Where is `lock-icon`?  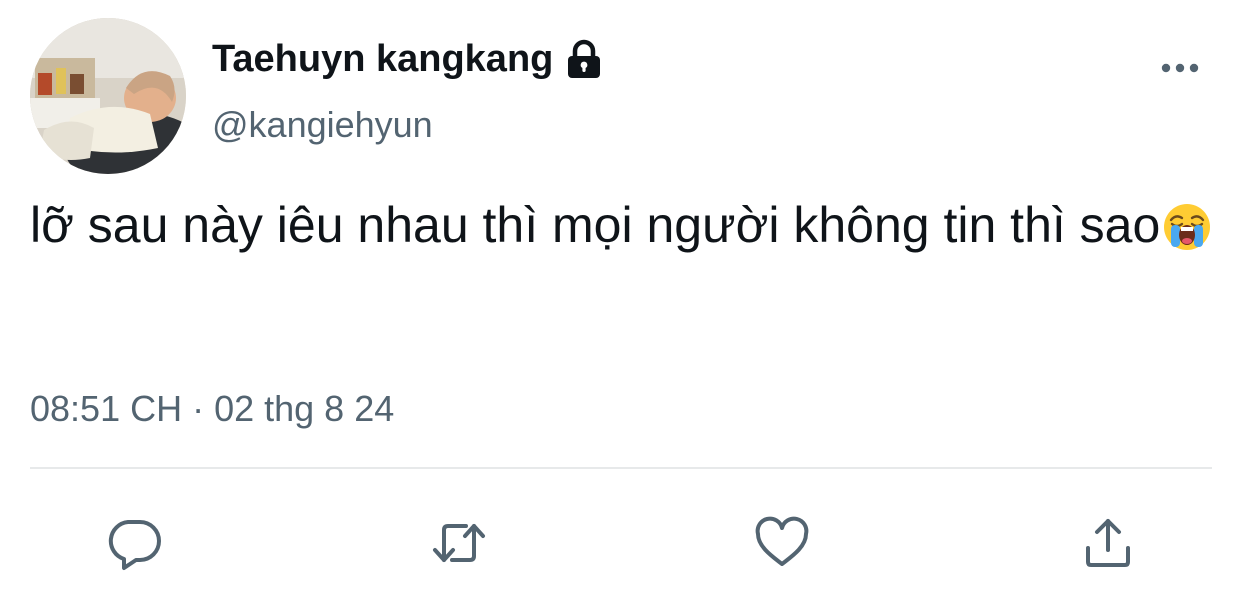 lock-icon is located at coordinates (584, 60).